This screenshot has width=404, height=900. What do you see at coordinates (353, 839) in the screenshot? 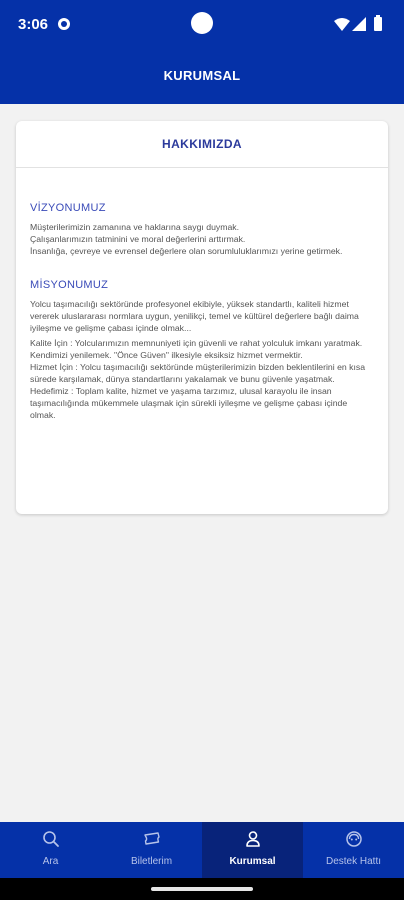
I see `support-icon` at bounding box center [353, 839].